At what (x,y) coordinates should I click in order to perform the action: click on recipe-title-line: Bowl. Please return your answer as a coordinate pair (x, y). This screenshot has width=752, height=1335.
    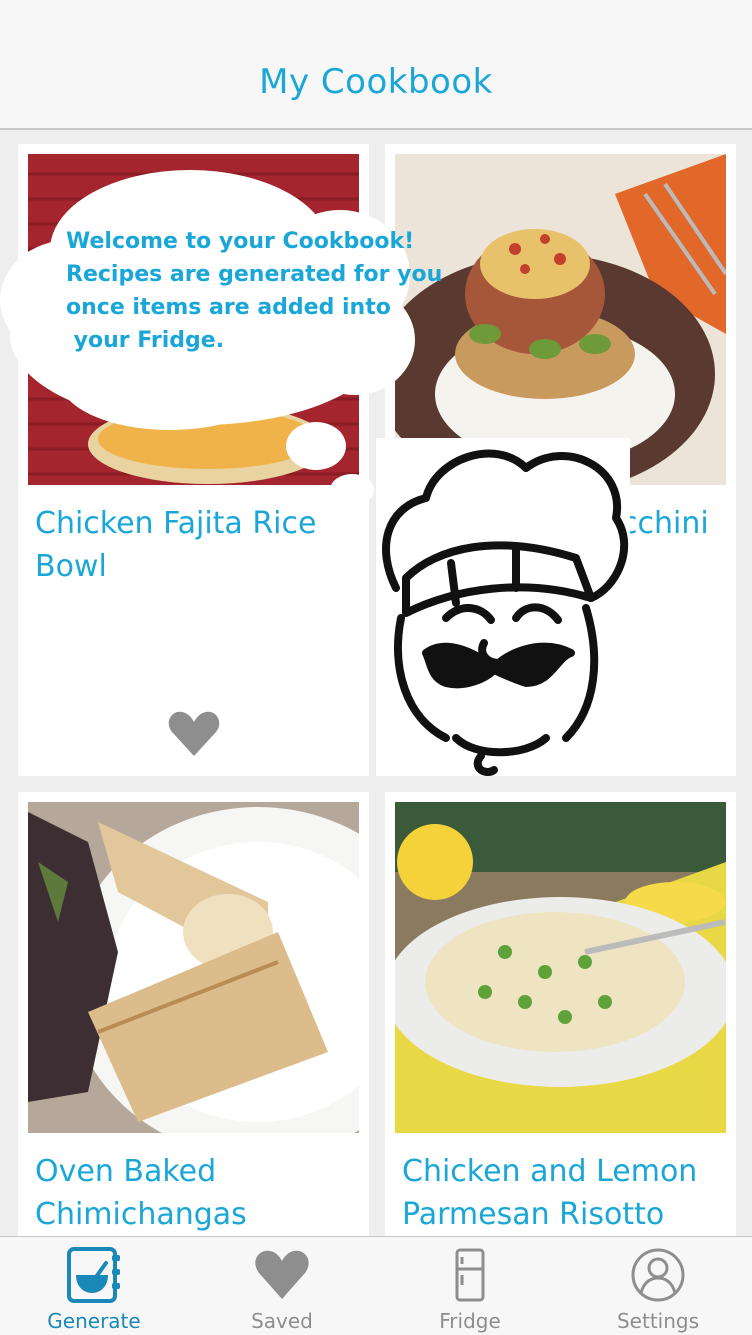
    Looking at the image, I should click on (71, 566).